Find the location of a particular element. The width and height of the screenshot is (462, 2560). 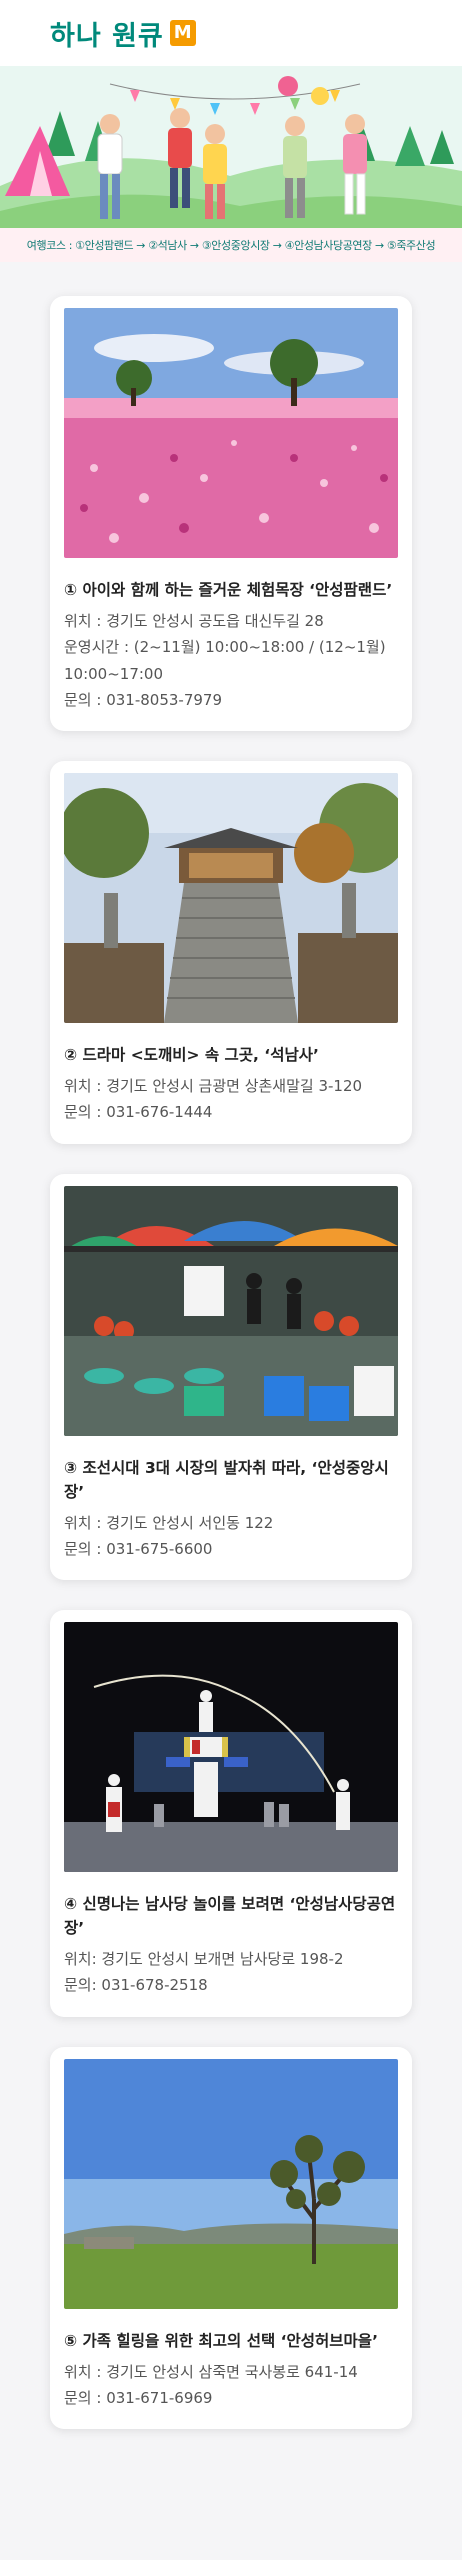

course-contact: 문의: 031-678-2518 is located at coordinates (231, 1985).